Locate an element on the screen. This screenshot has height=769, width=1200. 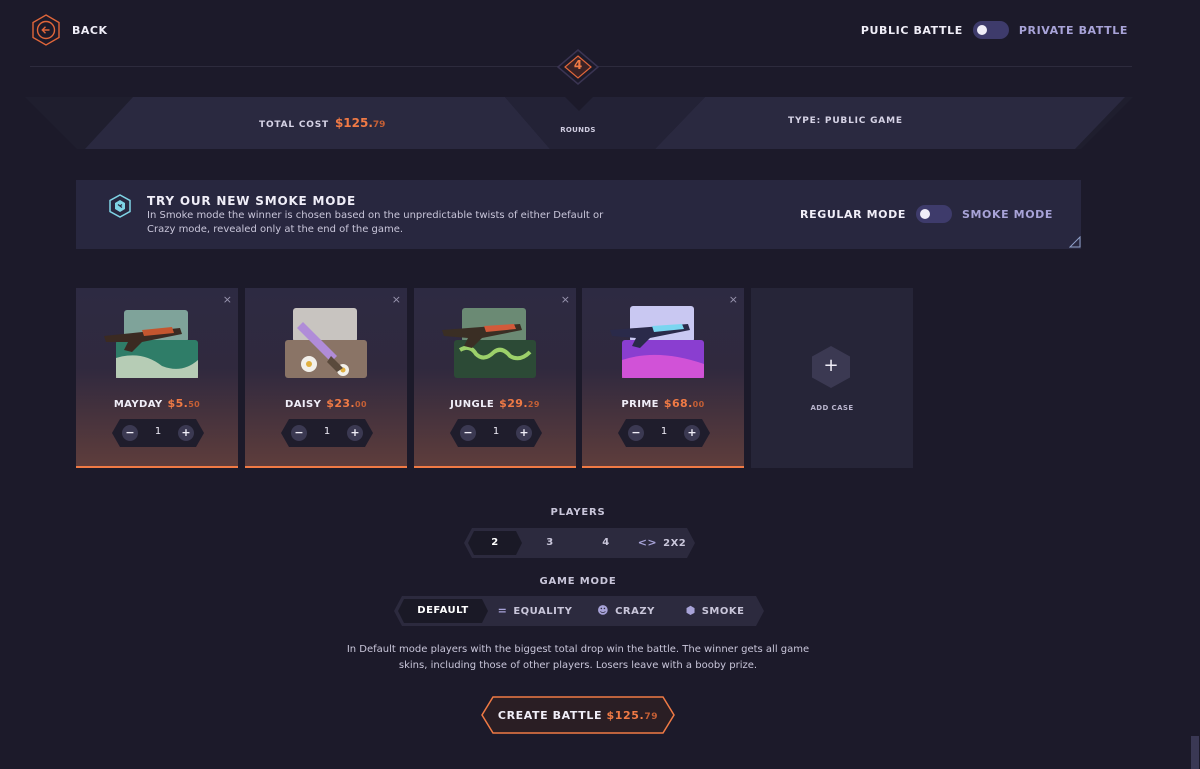
create-battle-button: CREATE BATTLE $125.79 is located at coordinates (578, 715).